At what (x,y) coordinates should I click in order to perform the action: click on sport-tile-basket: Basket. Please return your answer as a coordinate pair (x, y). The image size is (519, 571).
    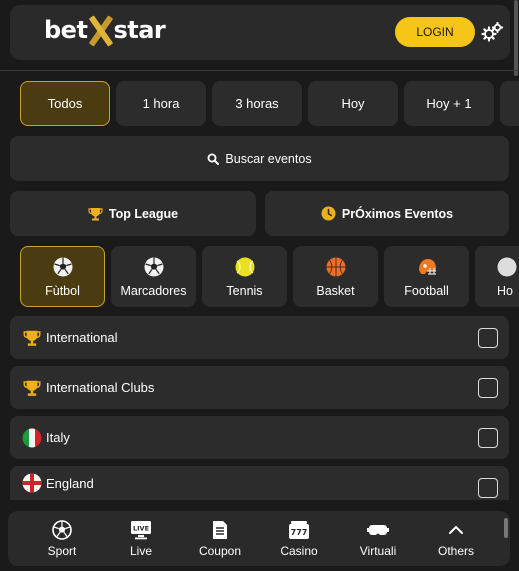
    Looking at the image, I should click on (335, 276).